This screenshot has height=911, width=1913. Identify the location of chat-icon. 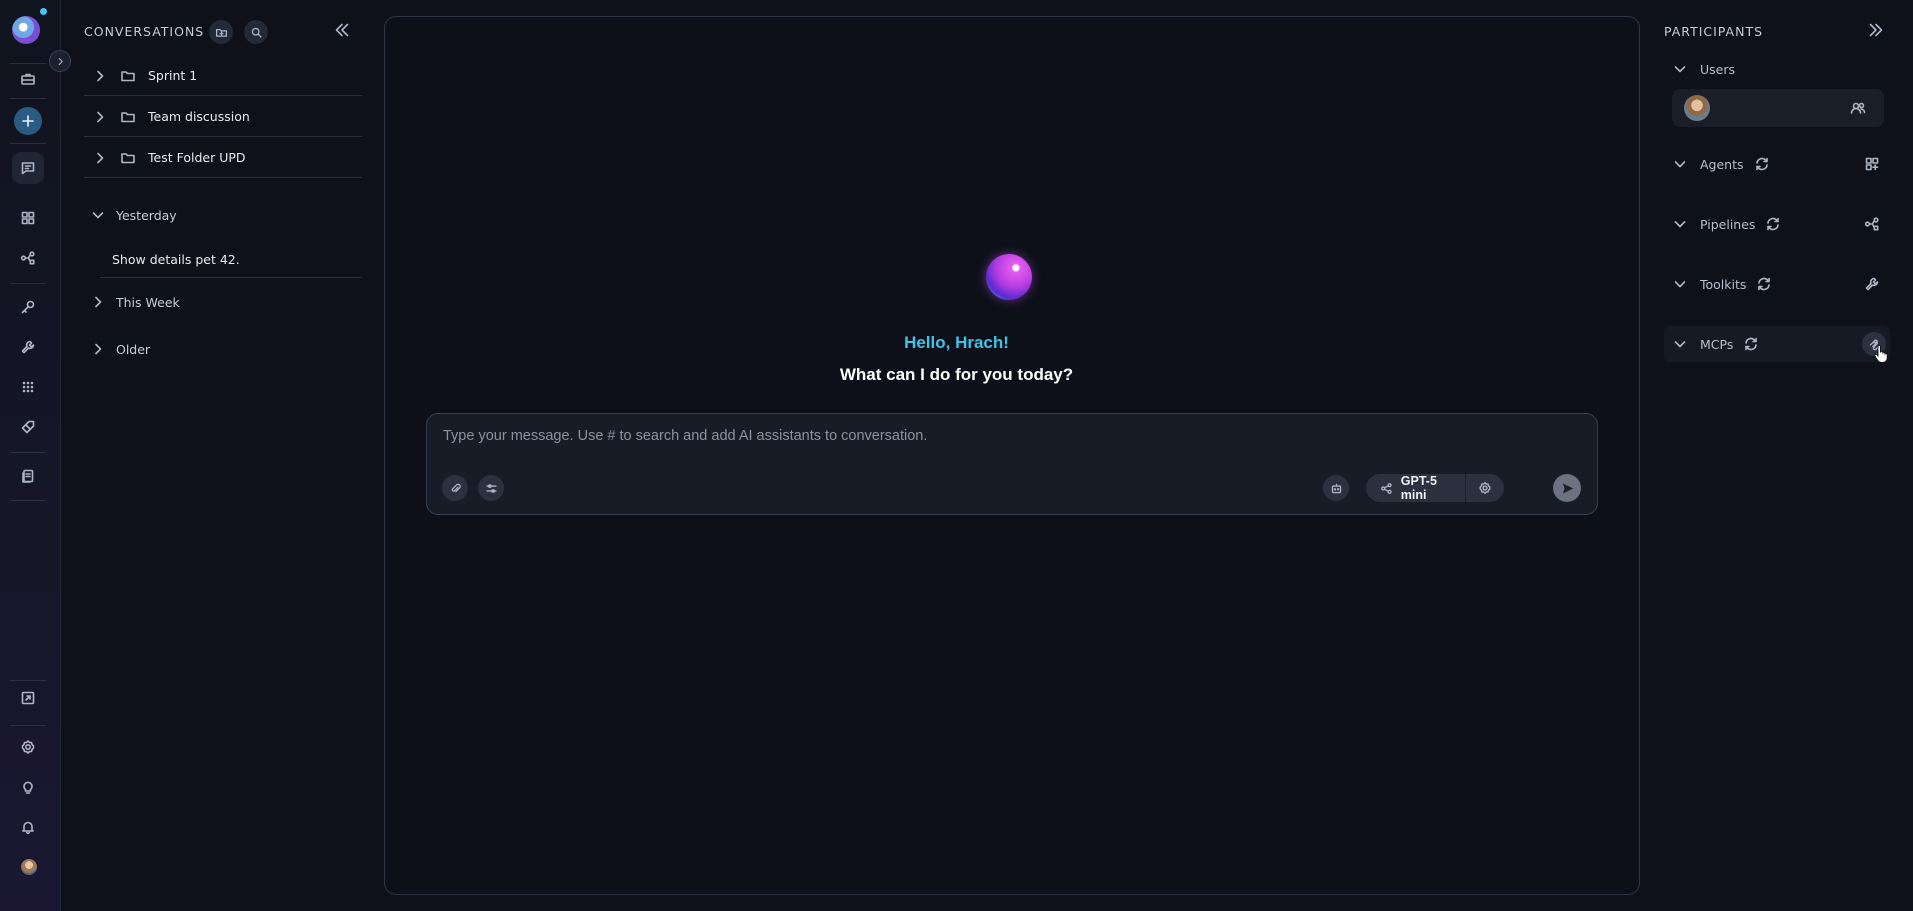
(28, 168).